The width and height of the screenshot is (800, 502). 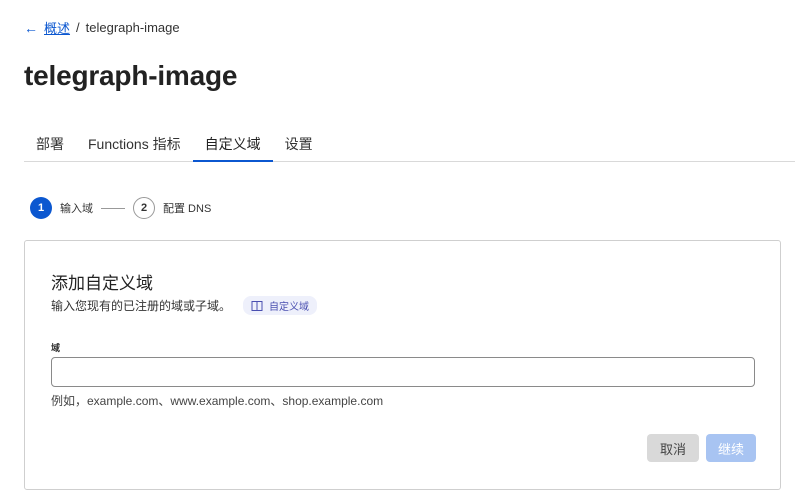 I want to click on continue-button: 继续, so click(x=731, y=448).